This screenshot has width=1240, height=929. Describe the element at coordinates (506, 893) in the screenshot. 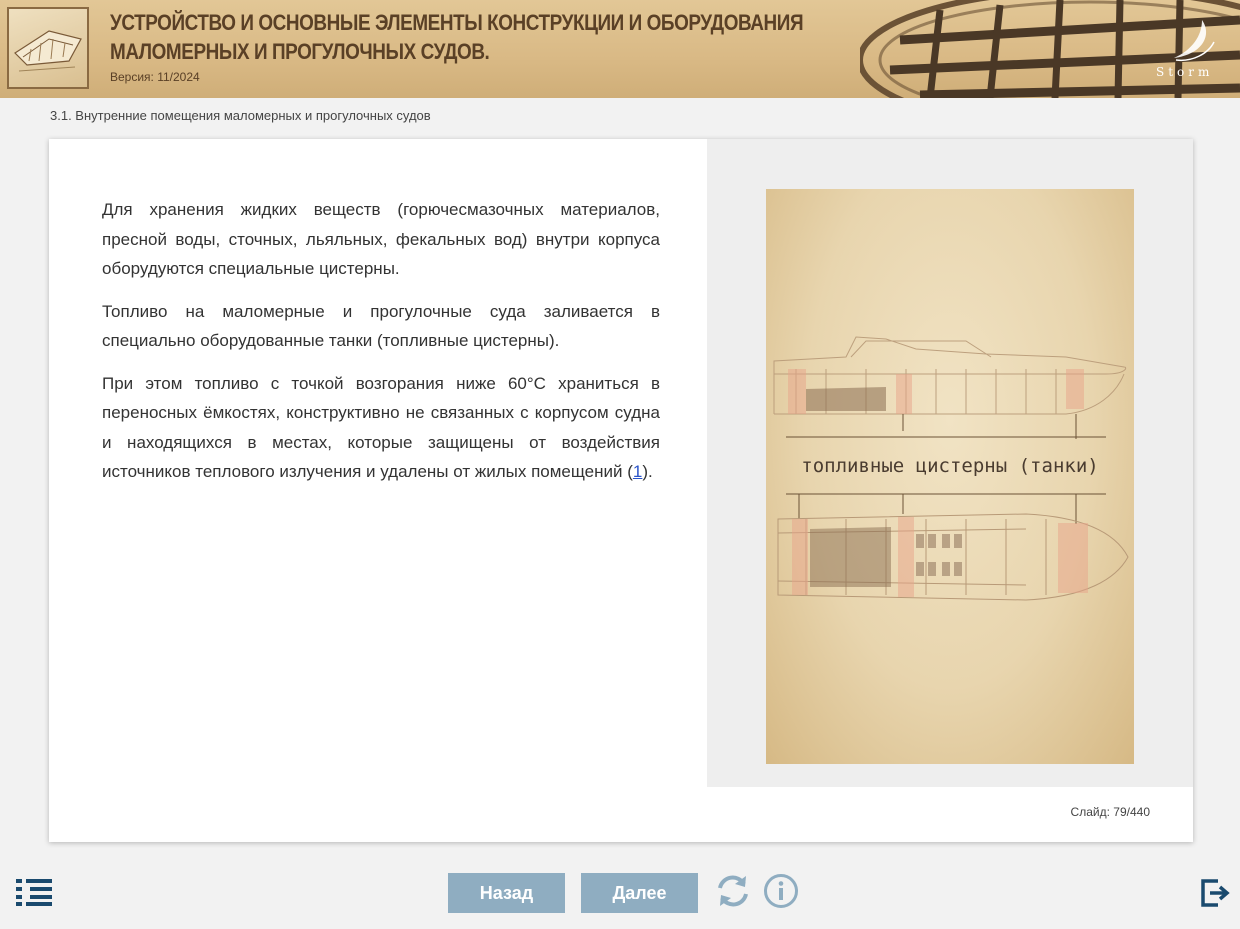

I see `back-button: Назад` at that location.